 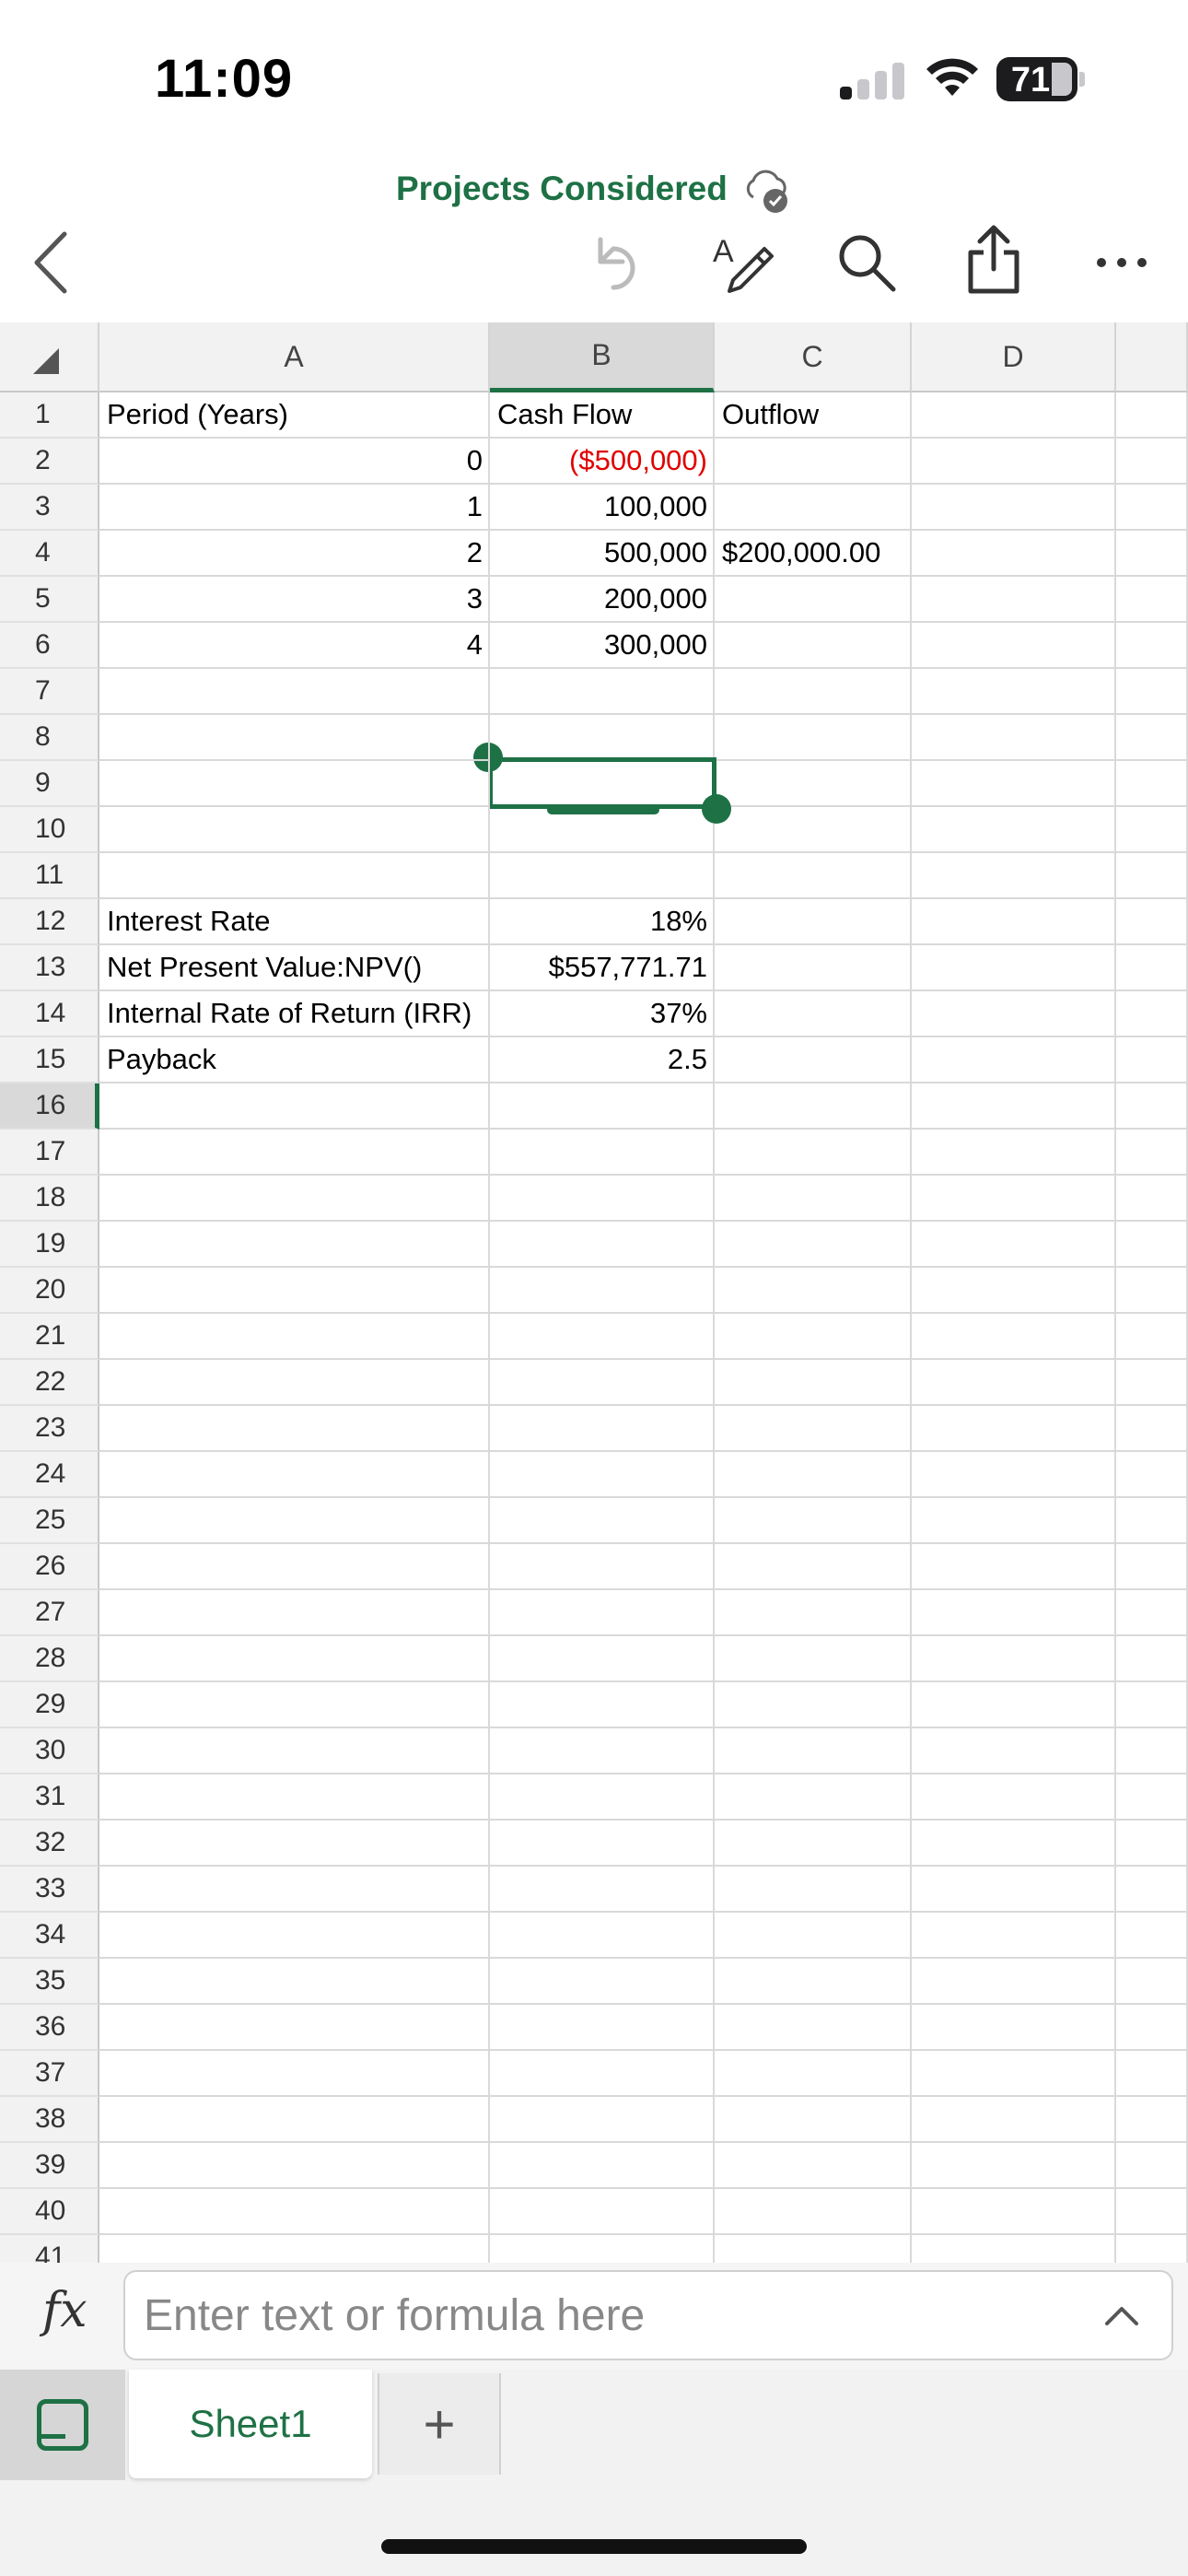 I want to click on cell-a17, so click(x=294, y=1153).